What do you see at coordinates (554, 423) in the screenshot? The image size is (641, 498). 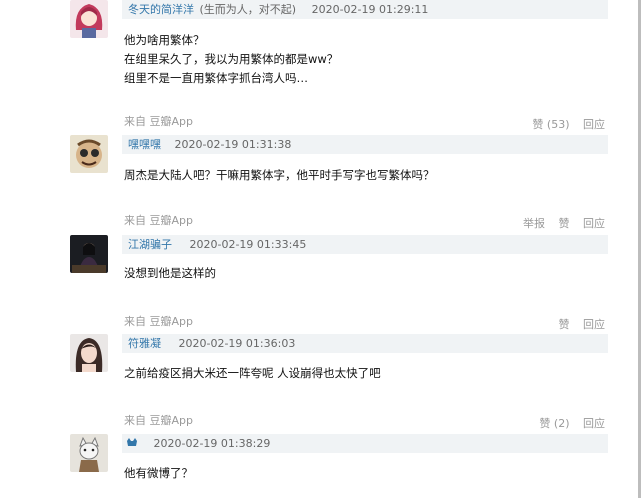 I see `like-button: 赞 (2)` at bounding box center [554, 423].